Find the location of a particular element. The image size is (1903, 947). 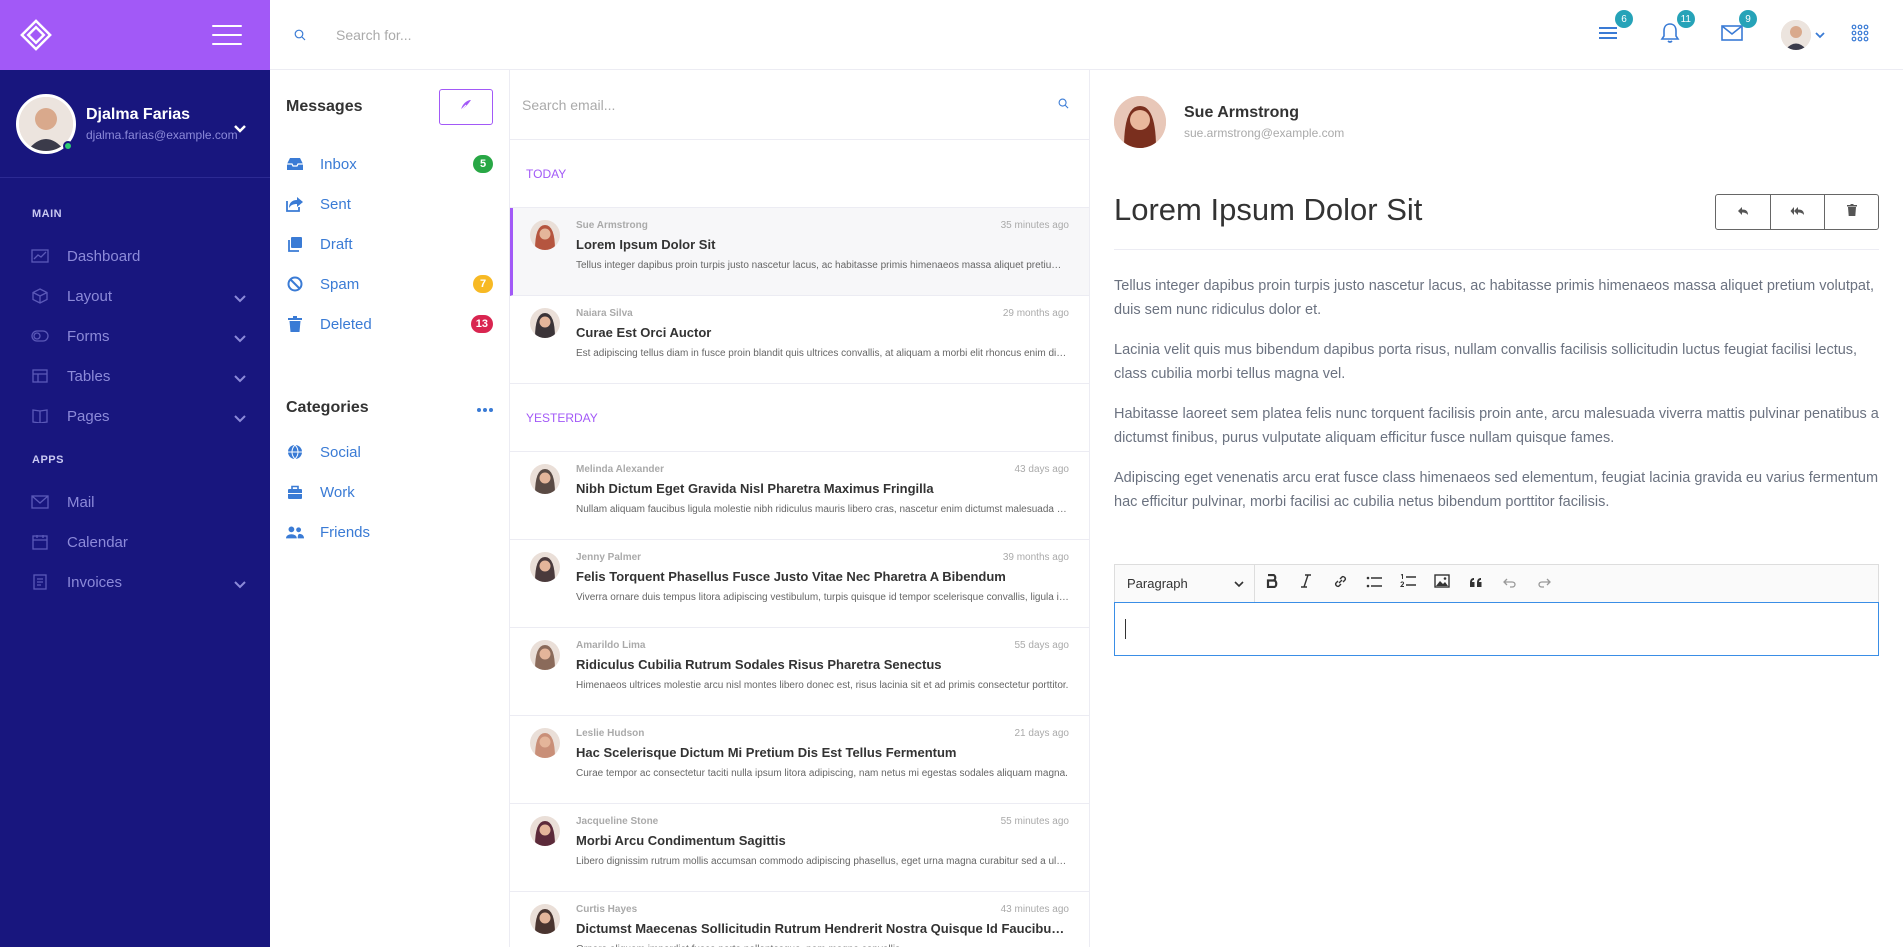

sidebar-item-tables: Tables is located at coordinates (135, 376).